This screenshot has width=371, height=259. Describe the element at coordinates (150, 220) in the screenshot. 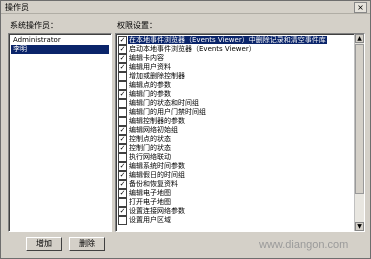

I see `permission-label: 设置用户区域` at that location.